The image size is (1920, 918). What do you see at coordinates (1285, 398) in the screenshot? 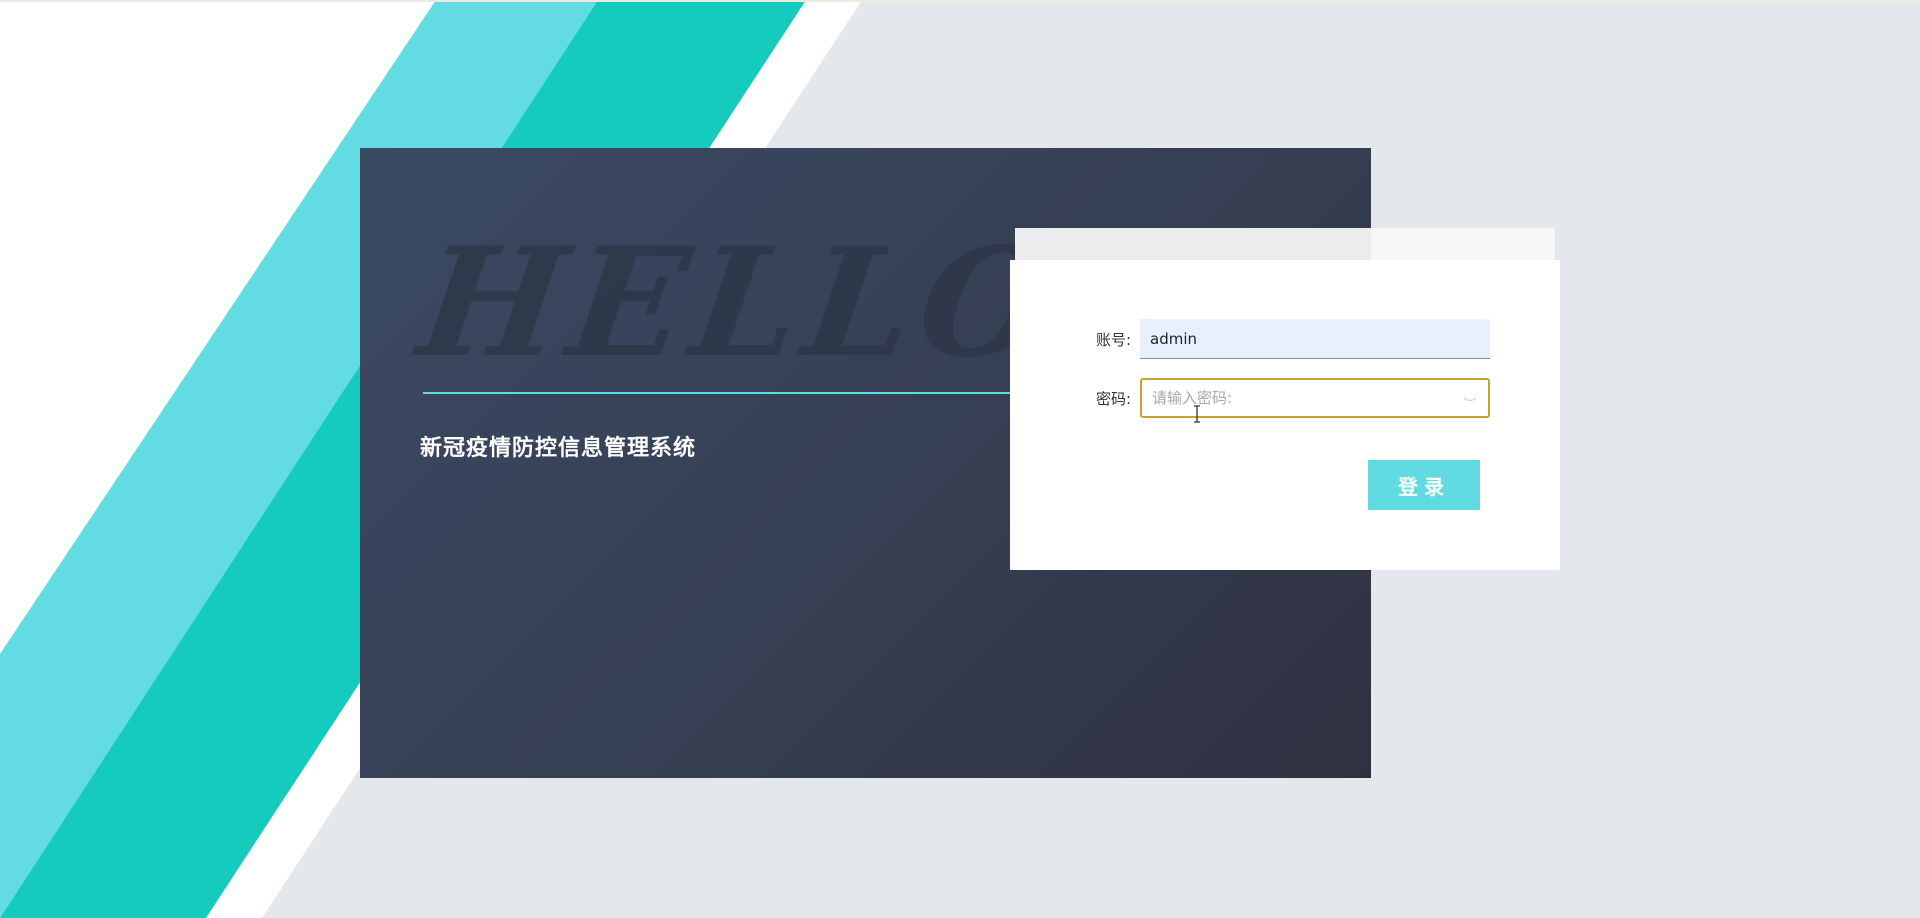
I see `password-row: 密码:` at bounding box center [1285, 398].